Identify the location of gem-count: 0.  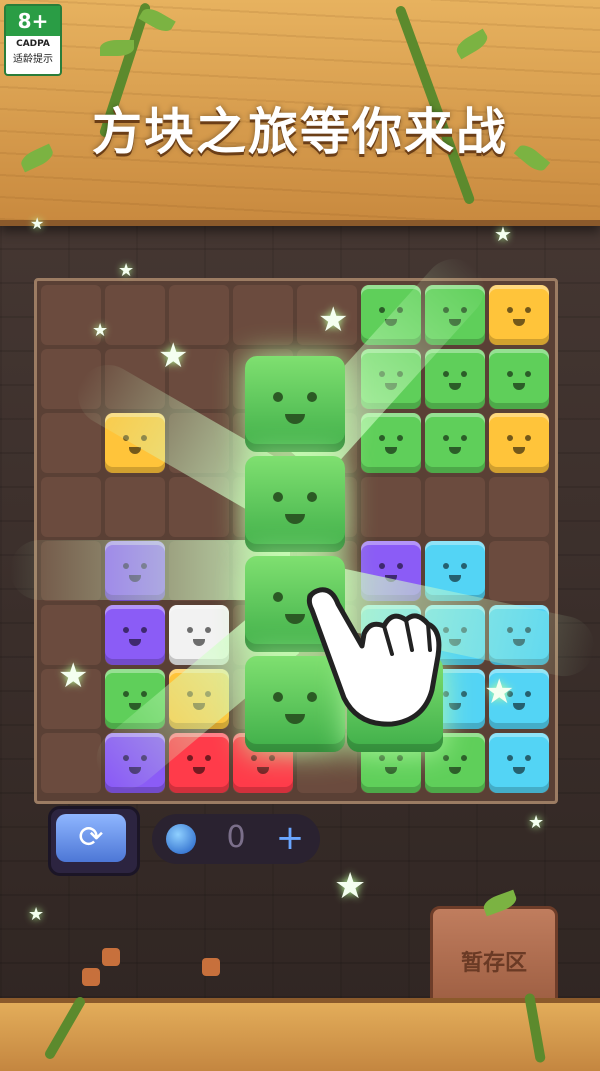
(236, 837).